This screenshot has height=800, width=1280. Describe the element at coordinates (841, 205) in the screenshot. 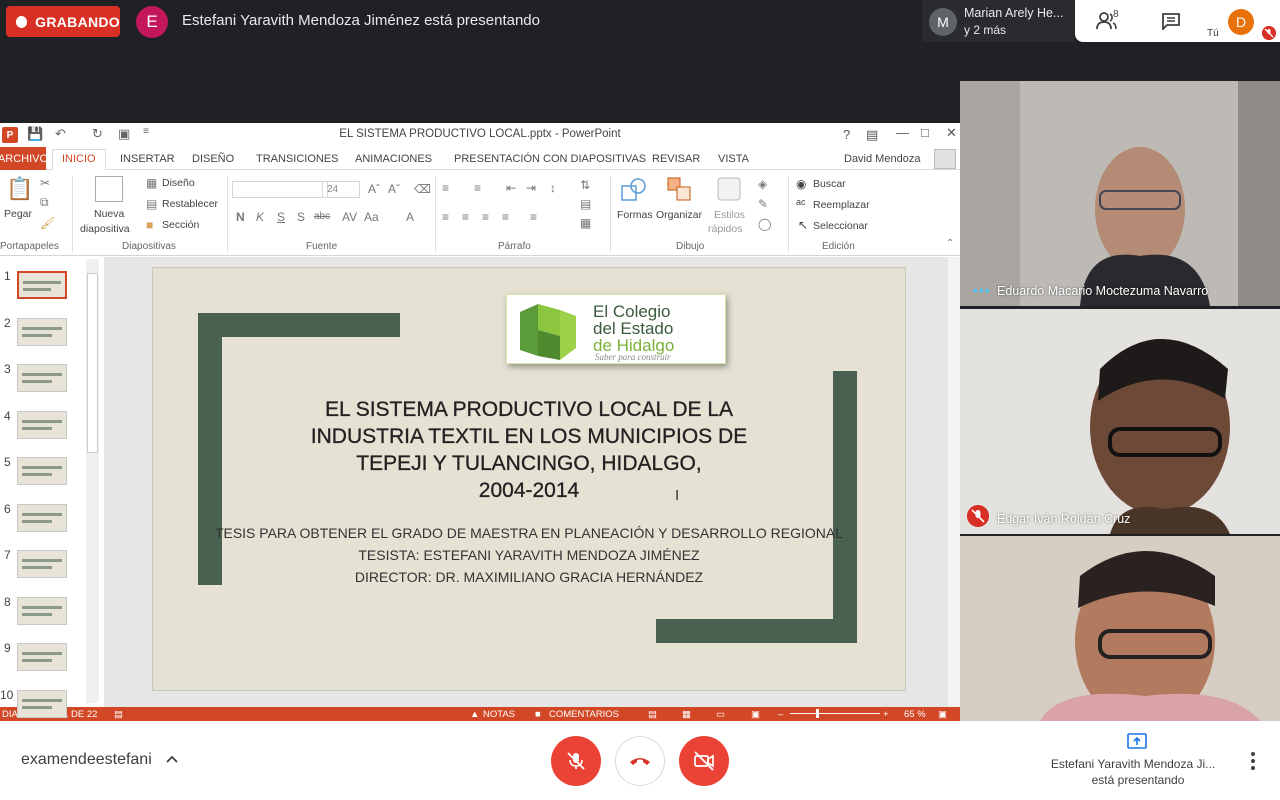

I see `reemplazar-button: Reemplazar` at that location.